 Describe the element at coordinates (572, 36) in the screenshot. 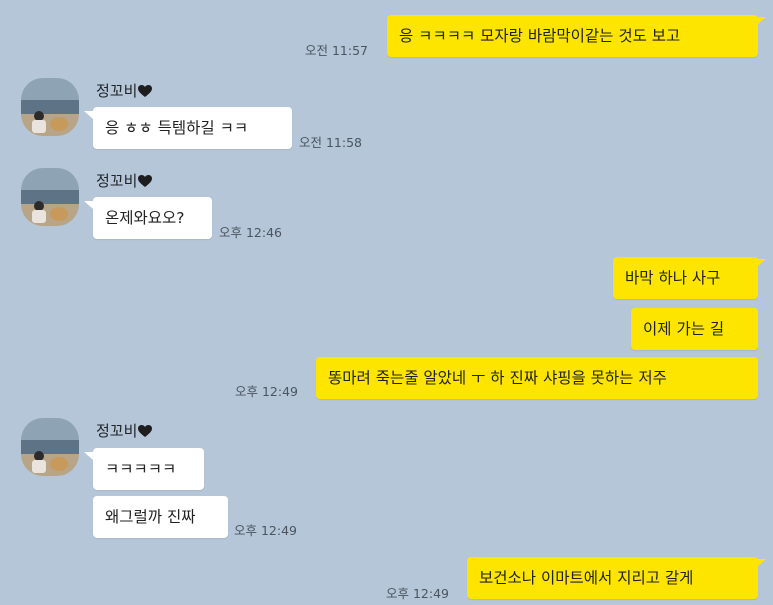

I see `my-message-bubble: 응 ㅋㅋㅋㅋ 모자랑 바람막이같는 것도 보고` at that location.